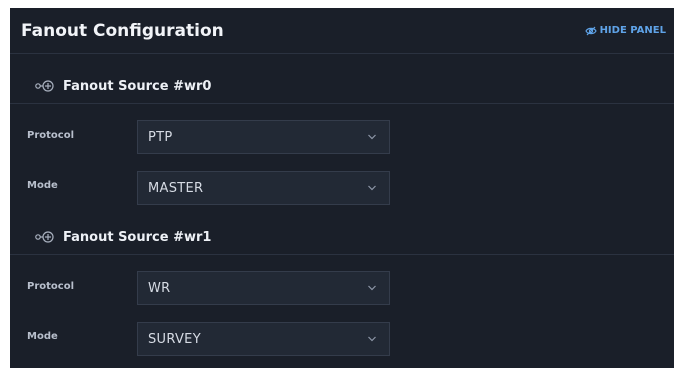 Image resolution: width=674 pixels, height=374 pixels. Describe the element at coordinates (342, 31) in the screenshot. I see `panel-header: Fanout Configuration HIDE PANEL` at that location.